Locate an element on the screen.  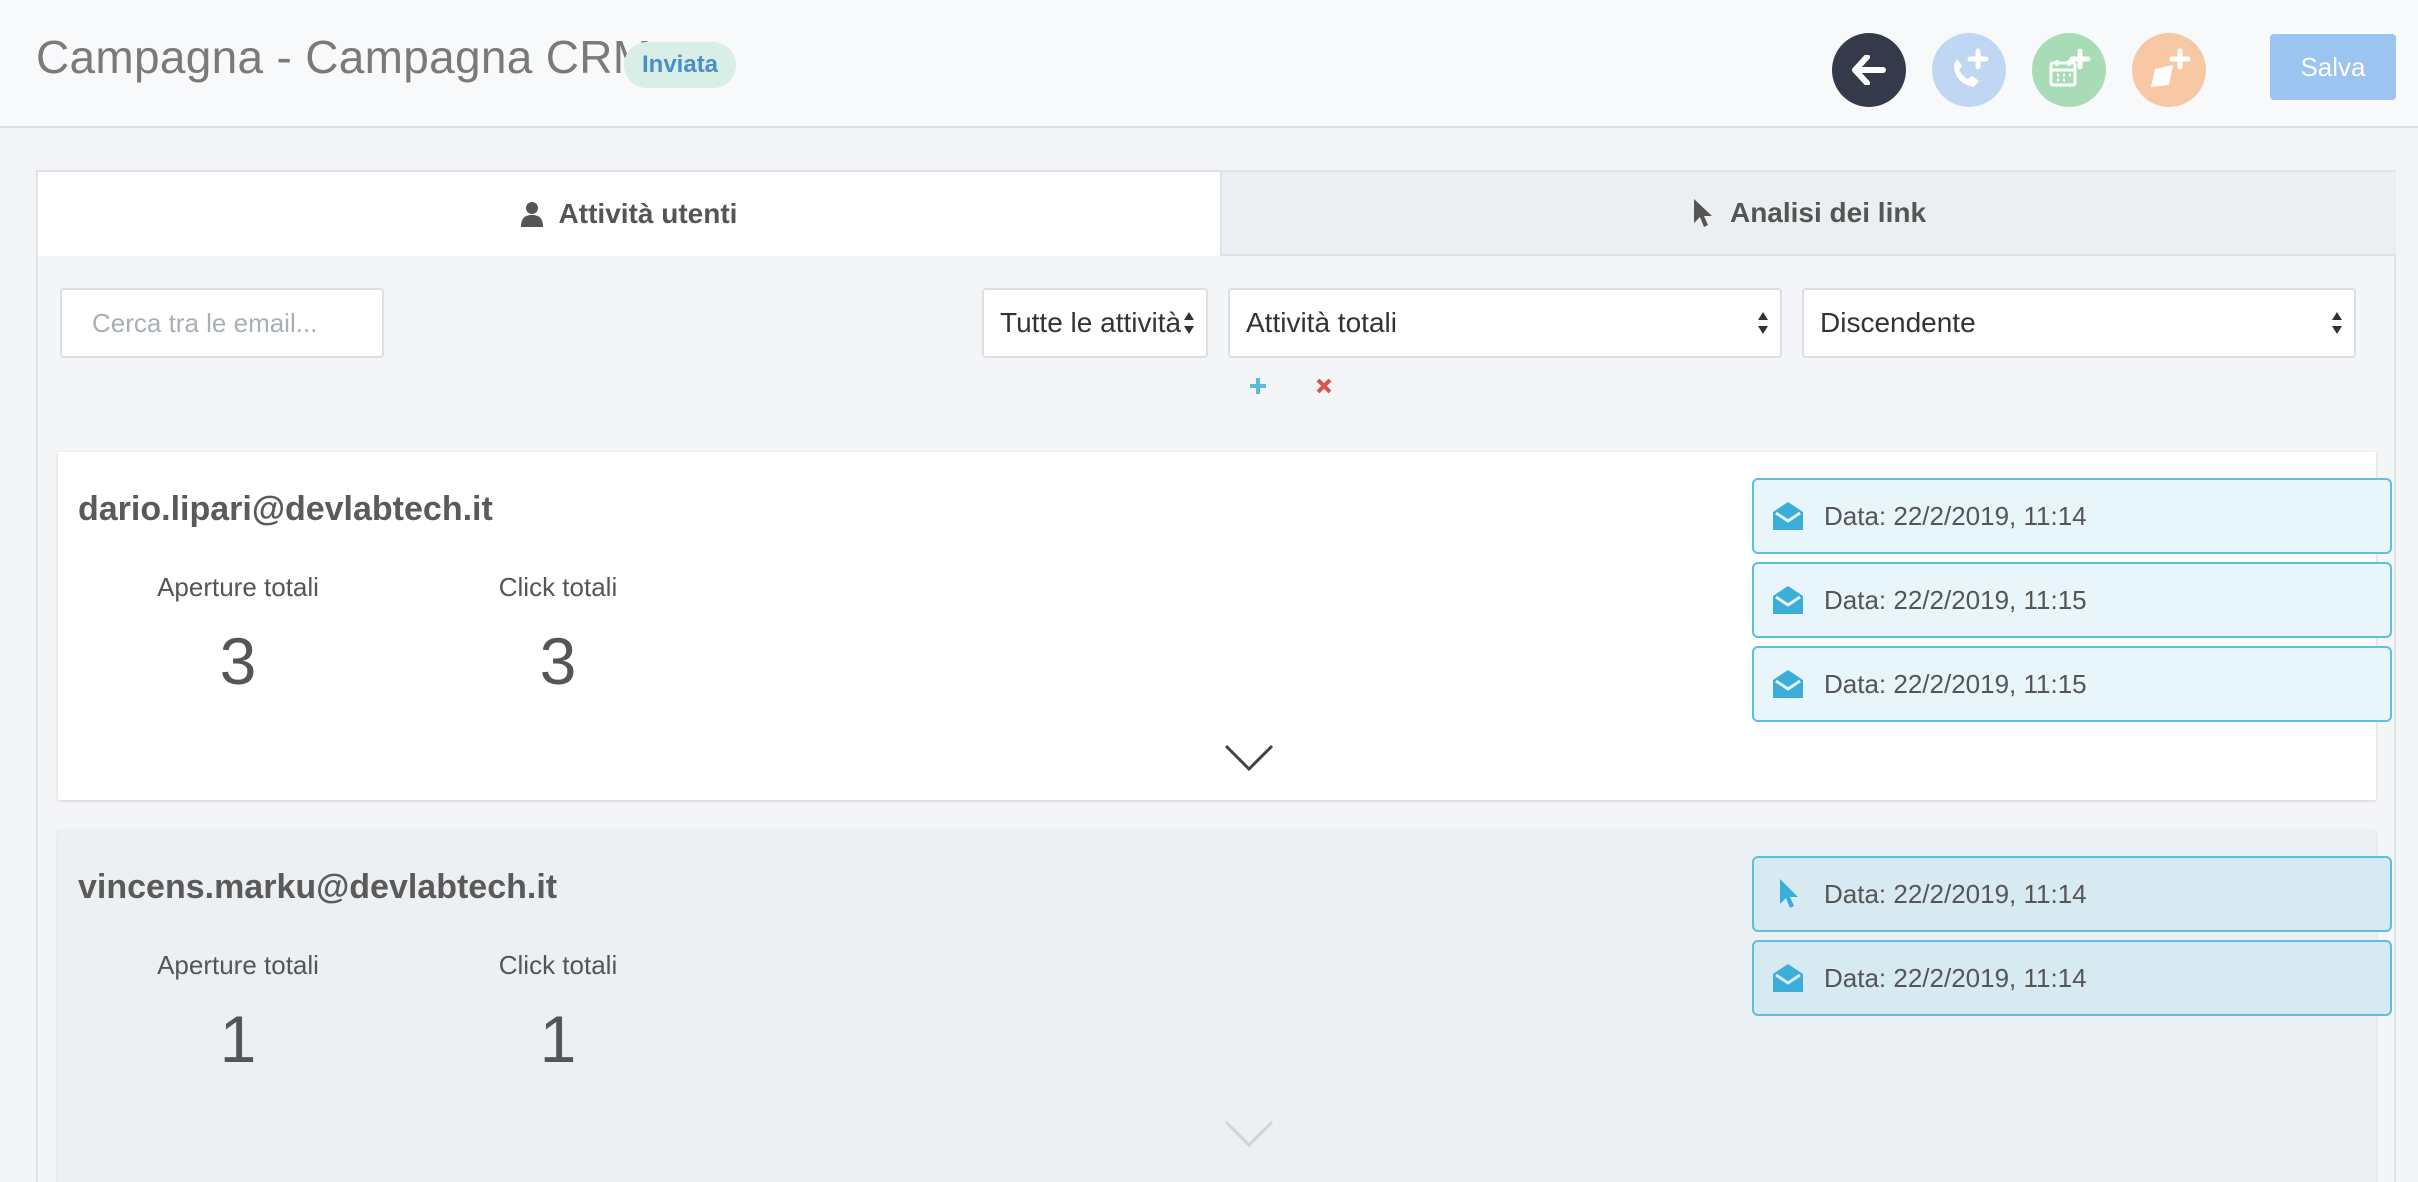
select-value: Tutte le attività is located at coordinates (1091, 322).